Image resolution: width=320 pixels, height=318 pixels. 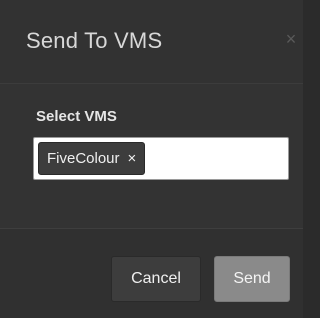 I want to click on select-vms-label: Select VMS, so click(x=76, y=116).